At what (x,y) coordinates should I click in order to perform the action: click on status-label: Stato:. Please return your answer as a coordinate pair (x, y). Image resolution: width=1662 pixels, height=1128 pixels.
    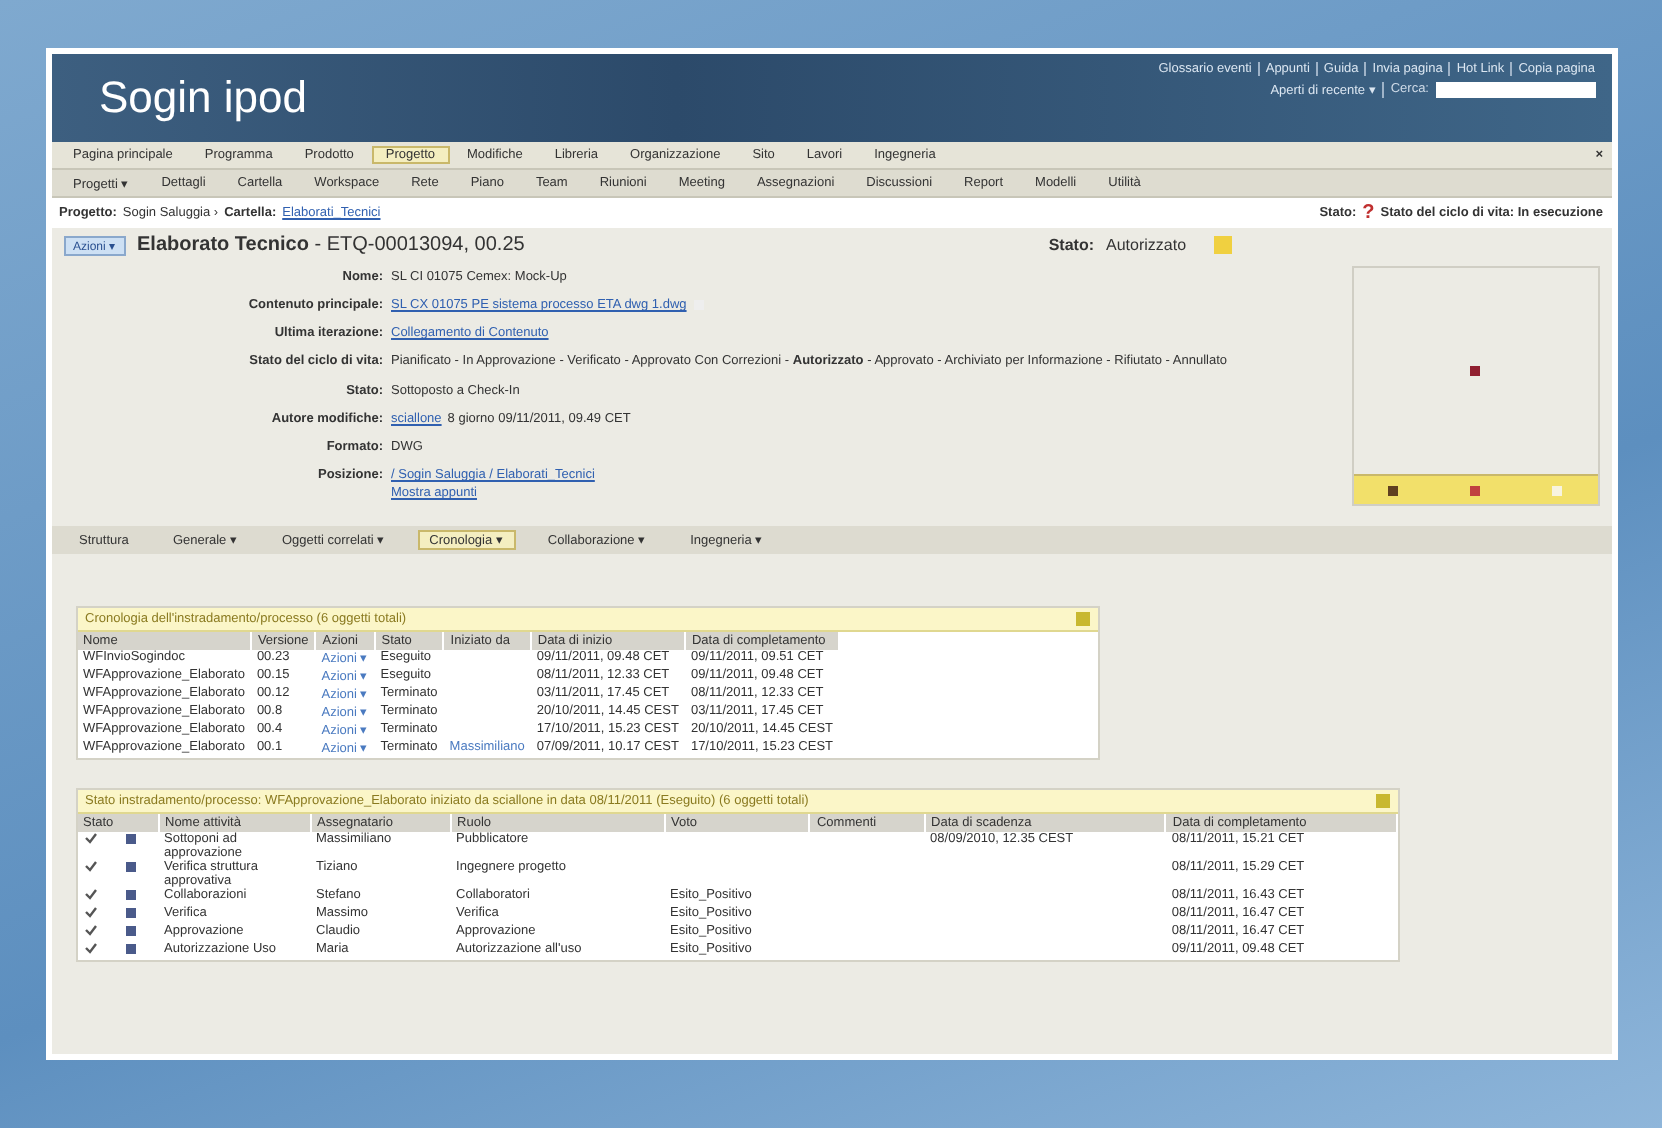
    Looking at the image, I should click on (1071, 245).